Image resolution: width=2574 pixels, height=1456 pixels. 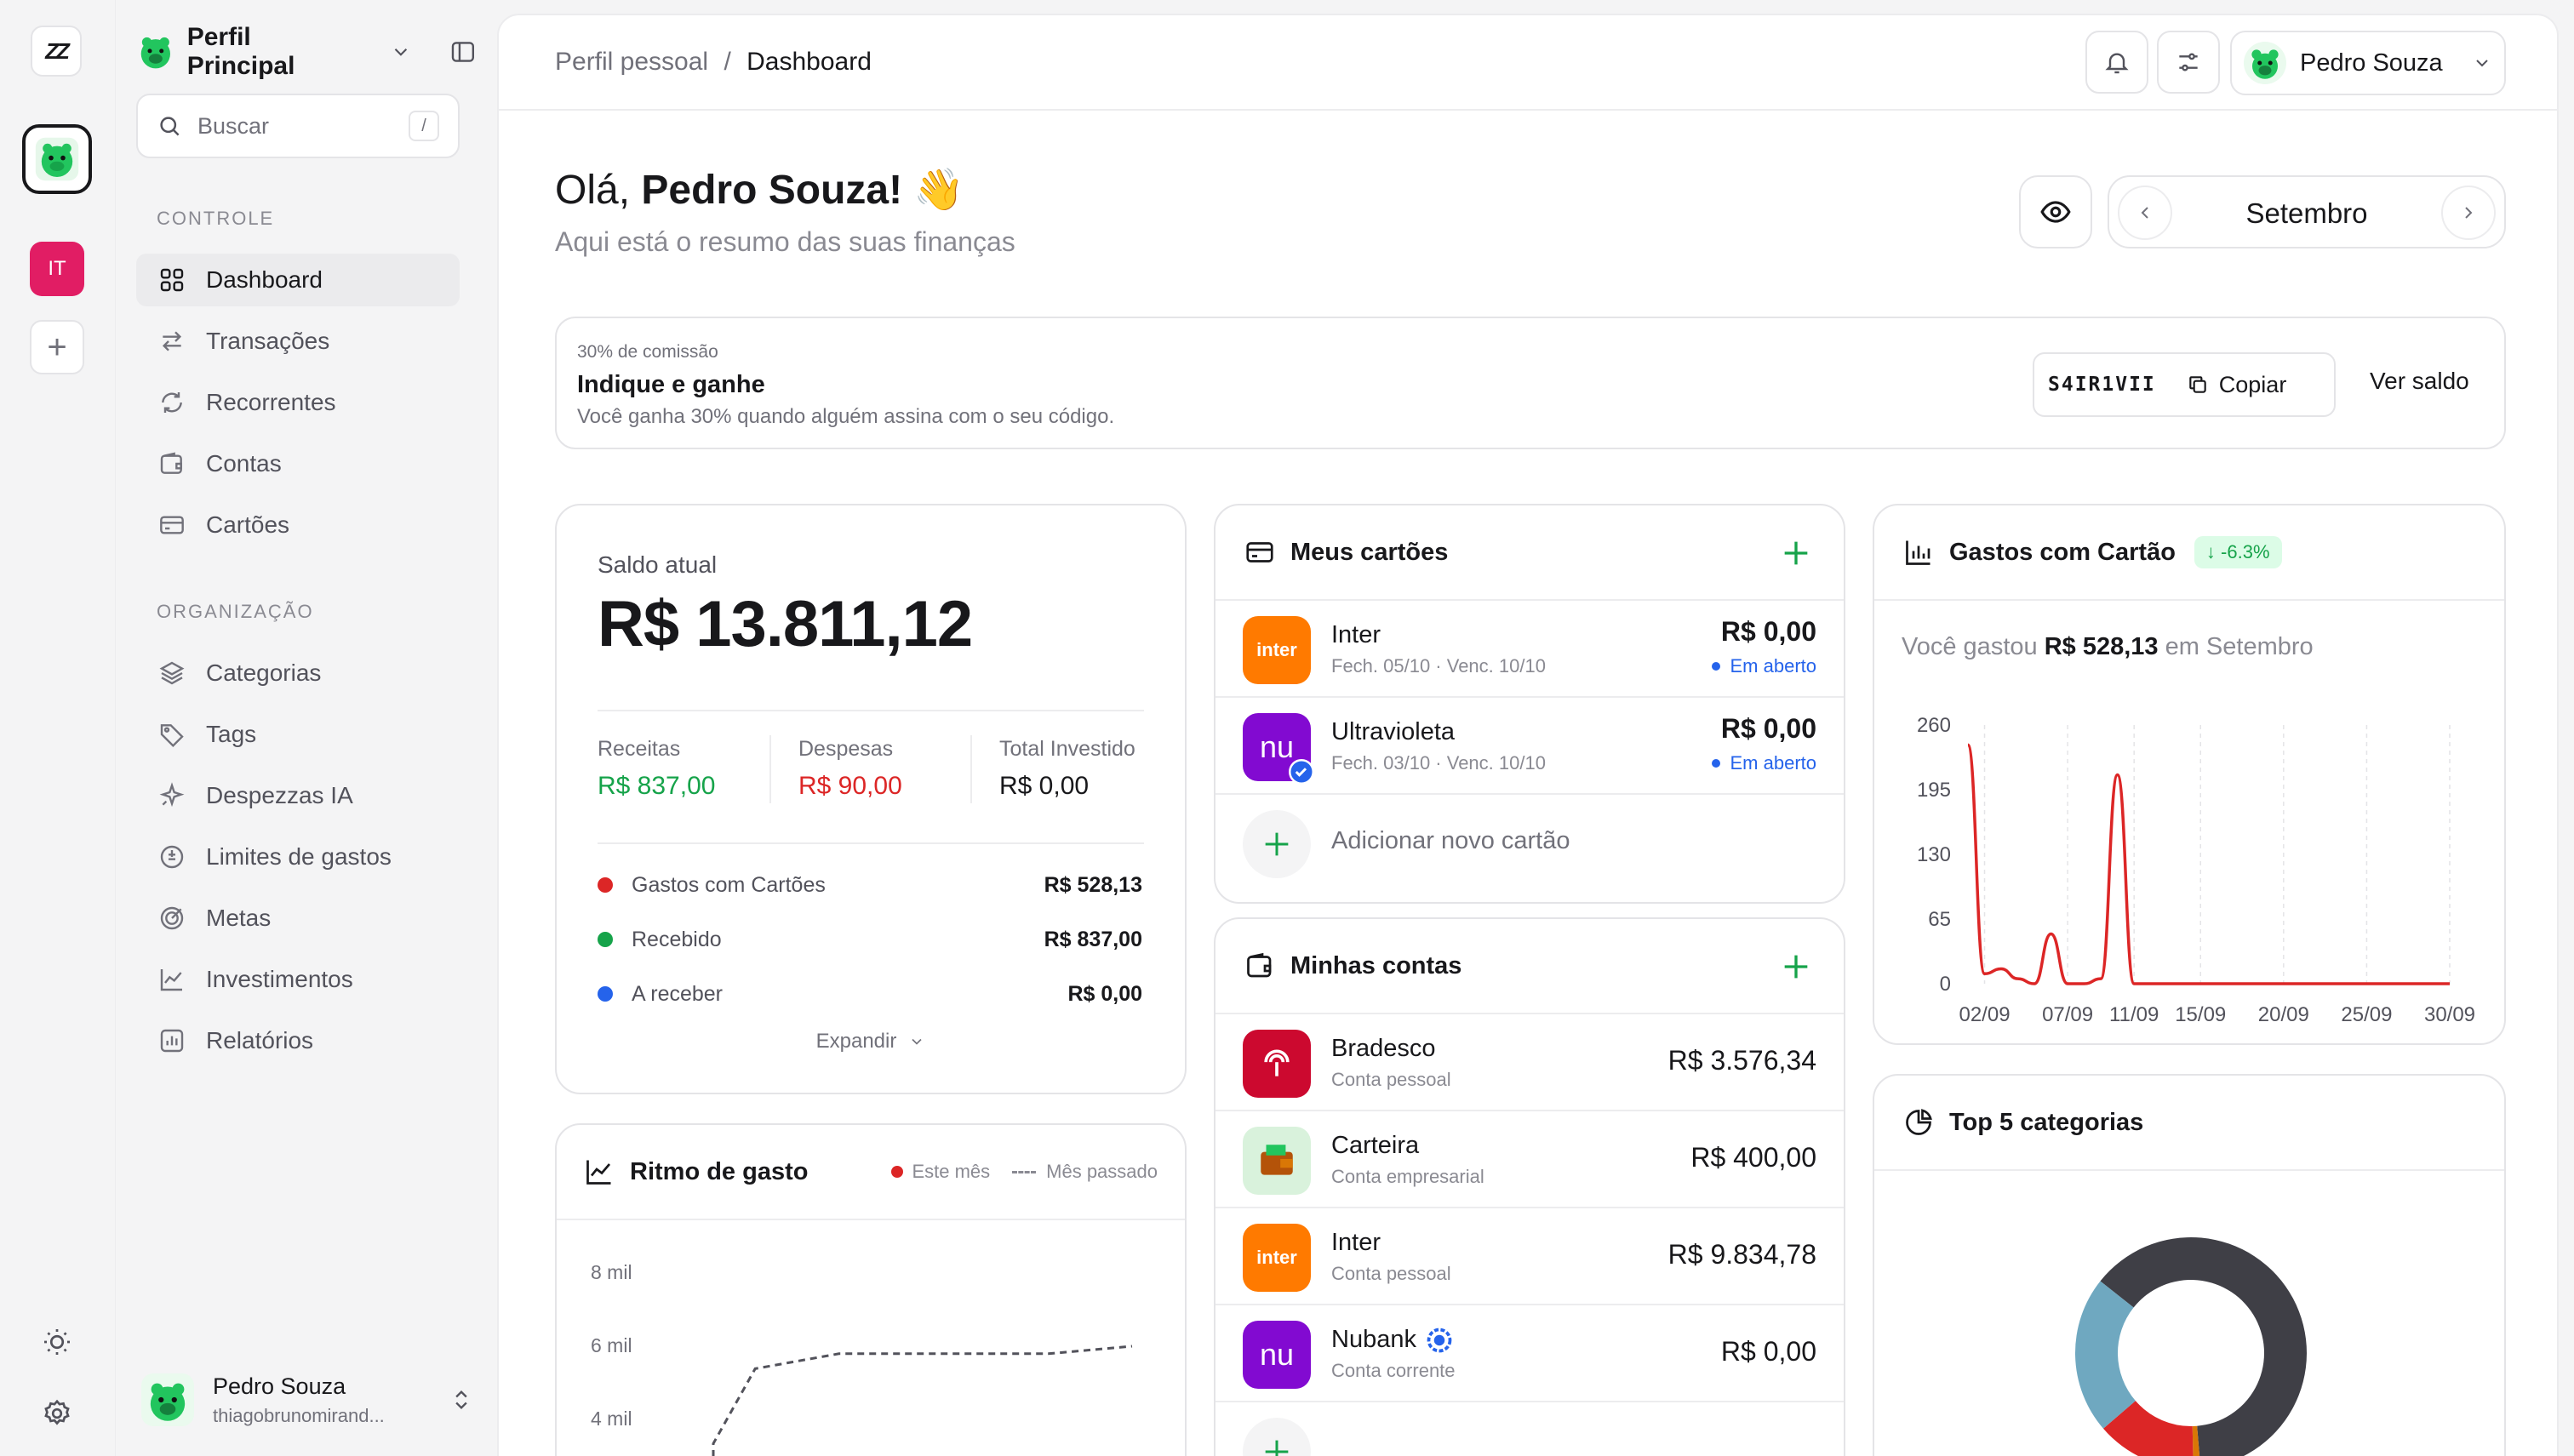 What do you see at coordinates (57, 159) in the screenshot?
I see `workspace-personal` at bounding box center [57, 159].